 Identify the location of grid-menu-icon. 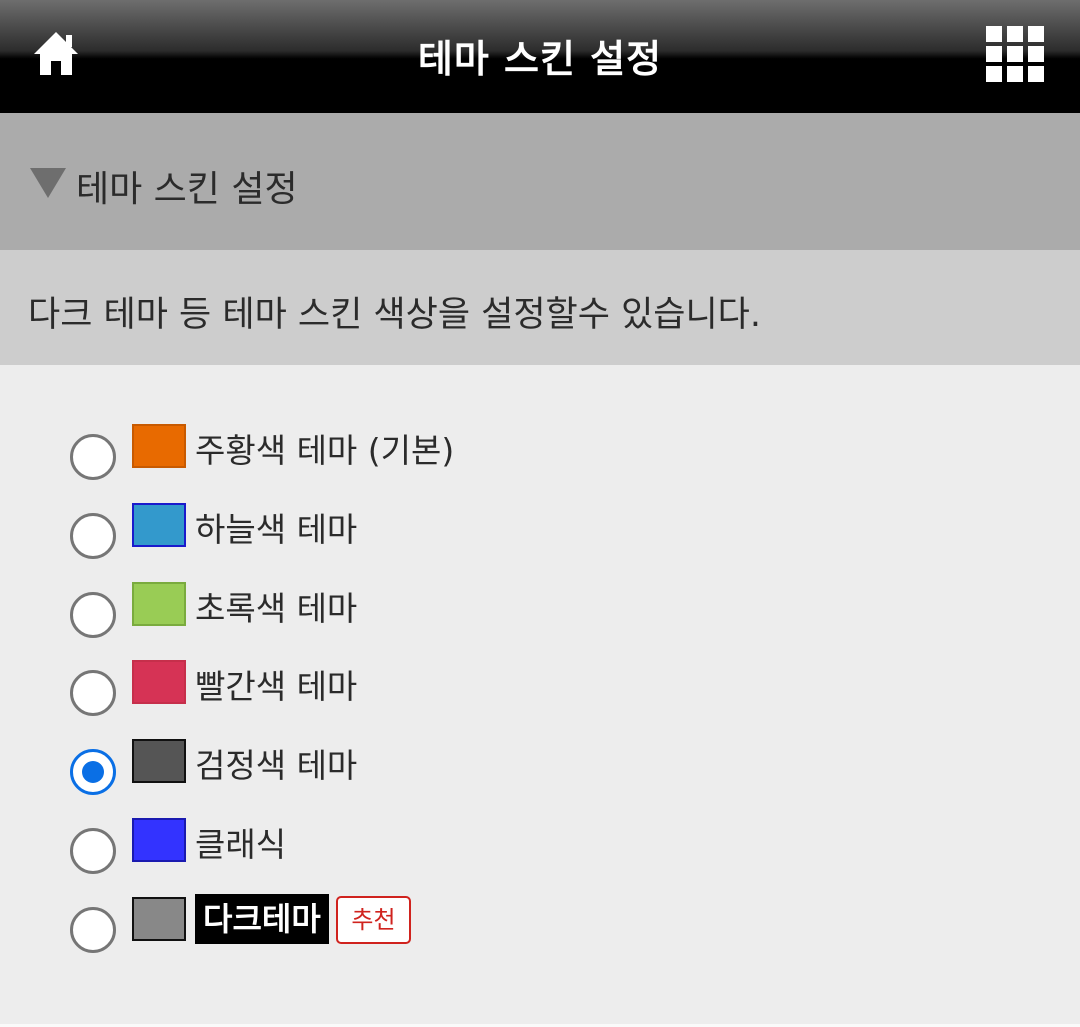
(1015, 54).